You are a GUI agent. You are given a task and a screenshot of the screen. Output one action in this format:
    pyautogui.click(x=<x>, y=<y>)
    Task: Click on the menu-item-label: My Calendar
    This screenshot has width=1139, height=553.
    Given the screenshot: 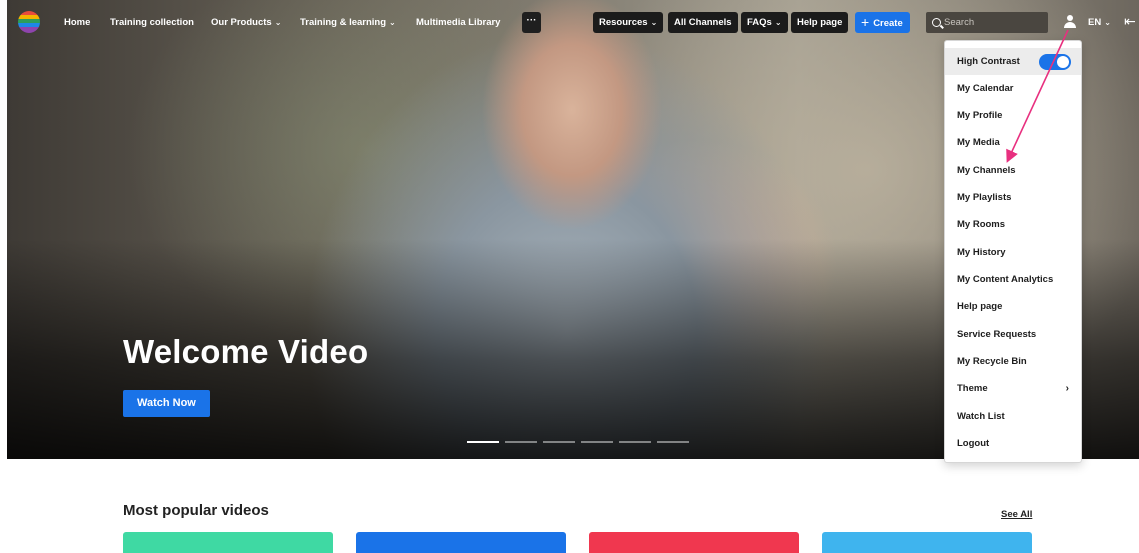 What is the action you would take?
    pyautogui.click(x=985, y=88)
    